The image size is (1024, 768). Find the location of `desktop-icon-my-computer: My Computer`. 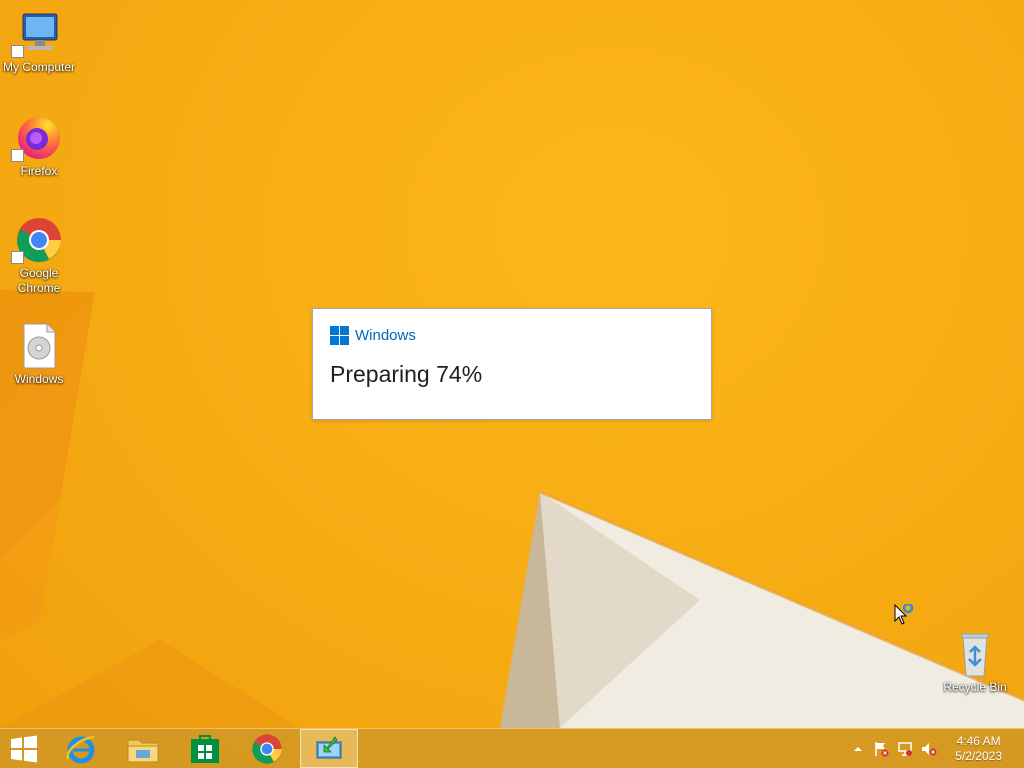

desktop-icon-my-computer: My Computer is located at coordinates (39, 42).